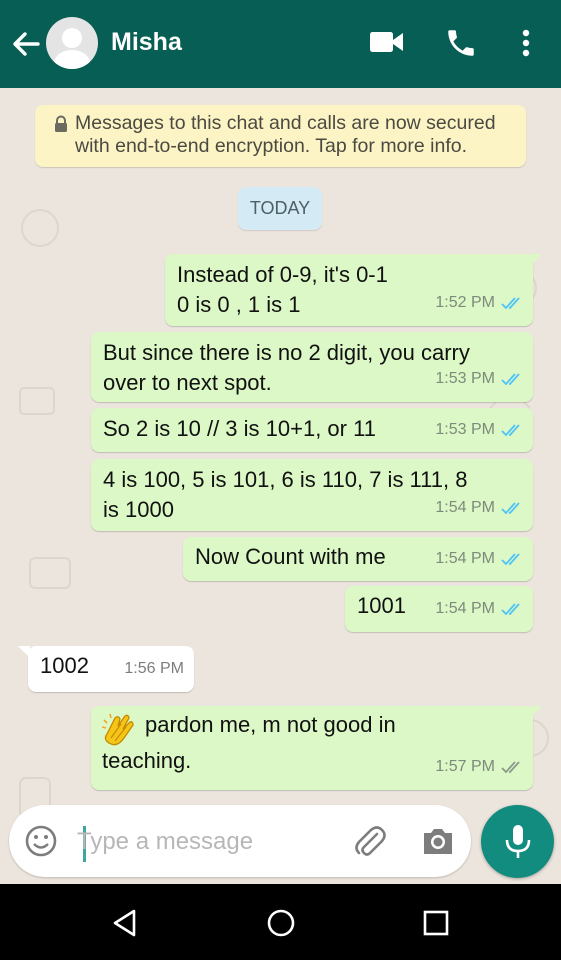 This screenshot has width=561, height=960. I want to click on message-text: 1002, so click(64, 665).